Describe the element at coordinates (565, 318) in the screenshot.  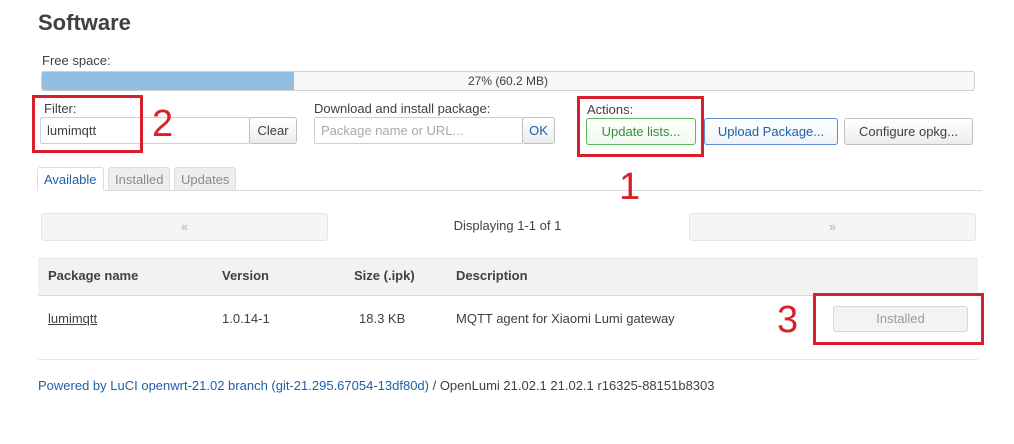
I see `package-description: MQTT agent for Xiaomi Lumi gateway` at that location.